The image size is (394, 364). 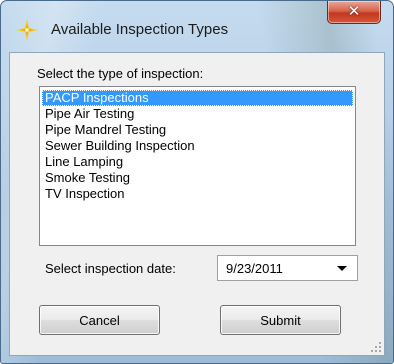 I want to click on list-item: TV Inspection, so click(x=197, y=194).